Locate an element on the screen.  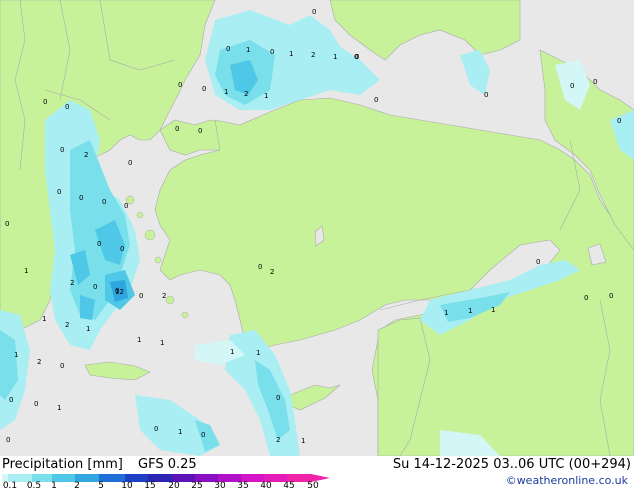
map-title: Precipitation [mm] is located at coordinates (62, 464).